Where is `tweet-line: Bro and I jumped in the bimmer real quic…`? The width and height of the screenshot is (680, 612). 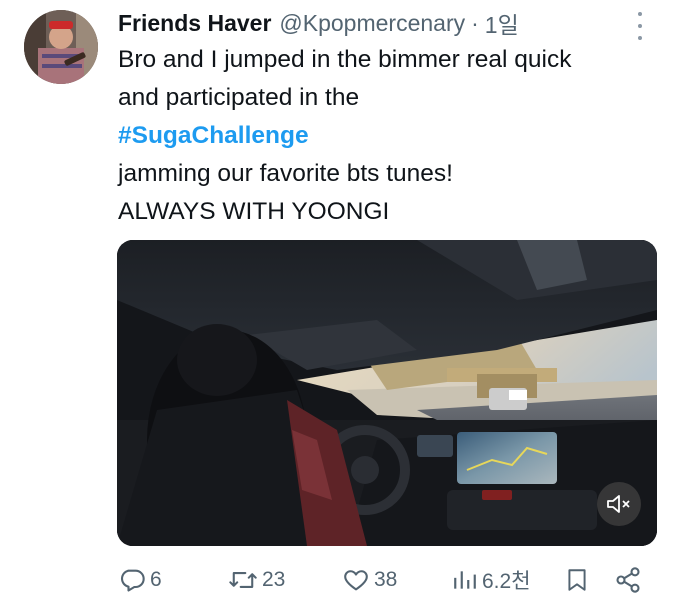 tweet-line: Bro and I jumped in the bimmer real quic… is located at coordinates (345, 59).